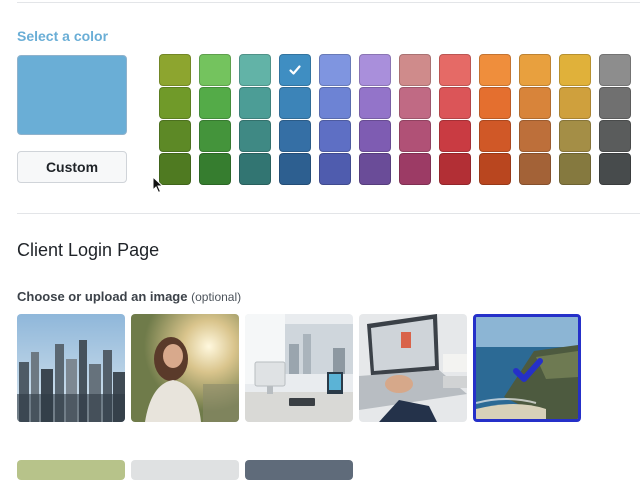 The height and width of the screenshot is (480, 640). What do you see at coordinates (328, 2) in the screenshot?
I see `top-divider` at bounding box center [328, 2].